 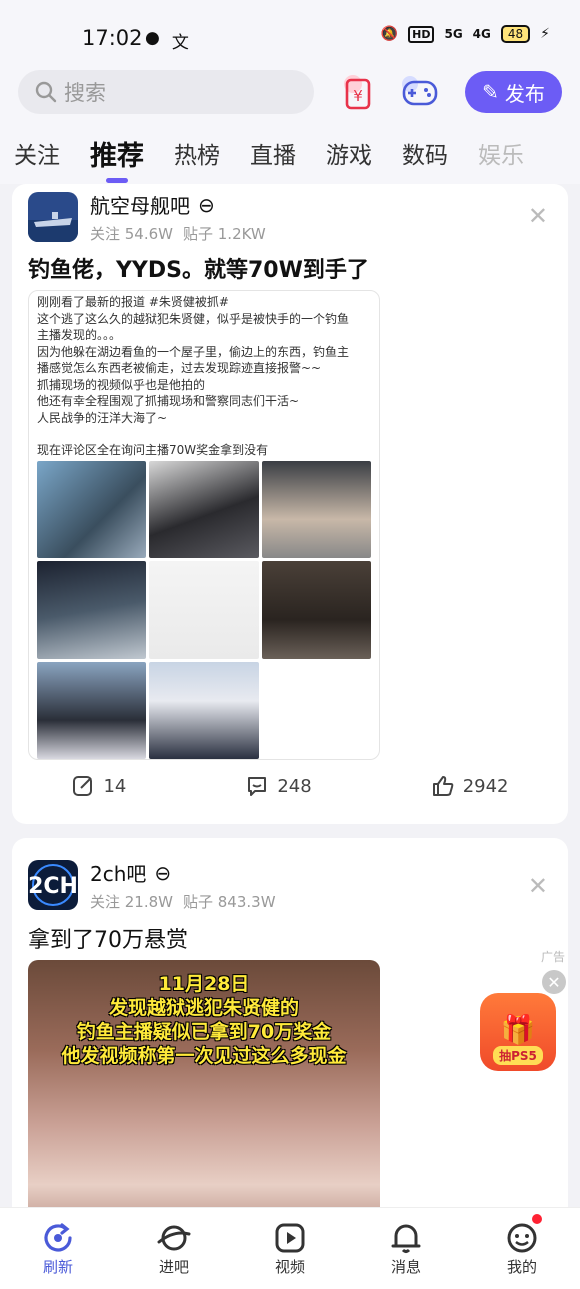 I want to click on forum-avatar, so click(x=53, y=217).